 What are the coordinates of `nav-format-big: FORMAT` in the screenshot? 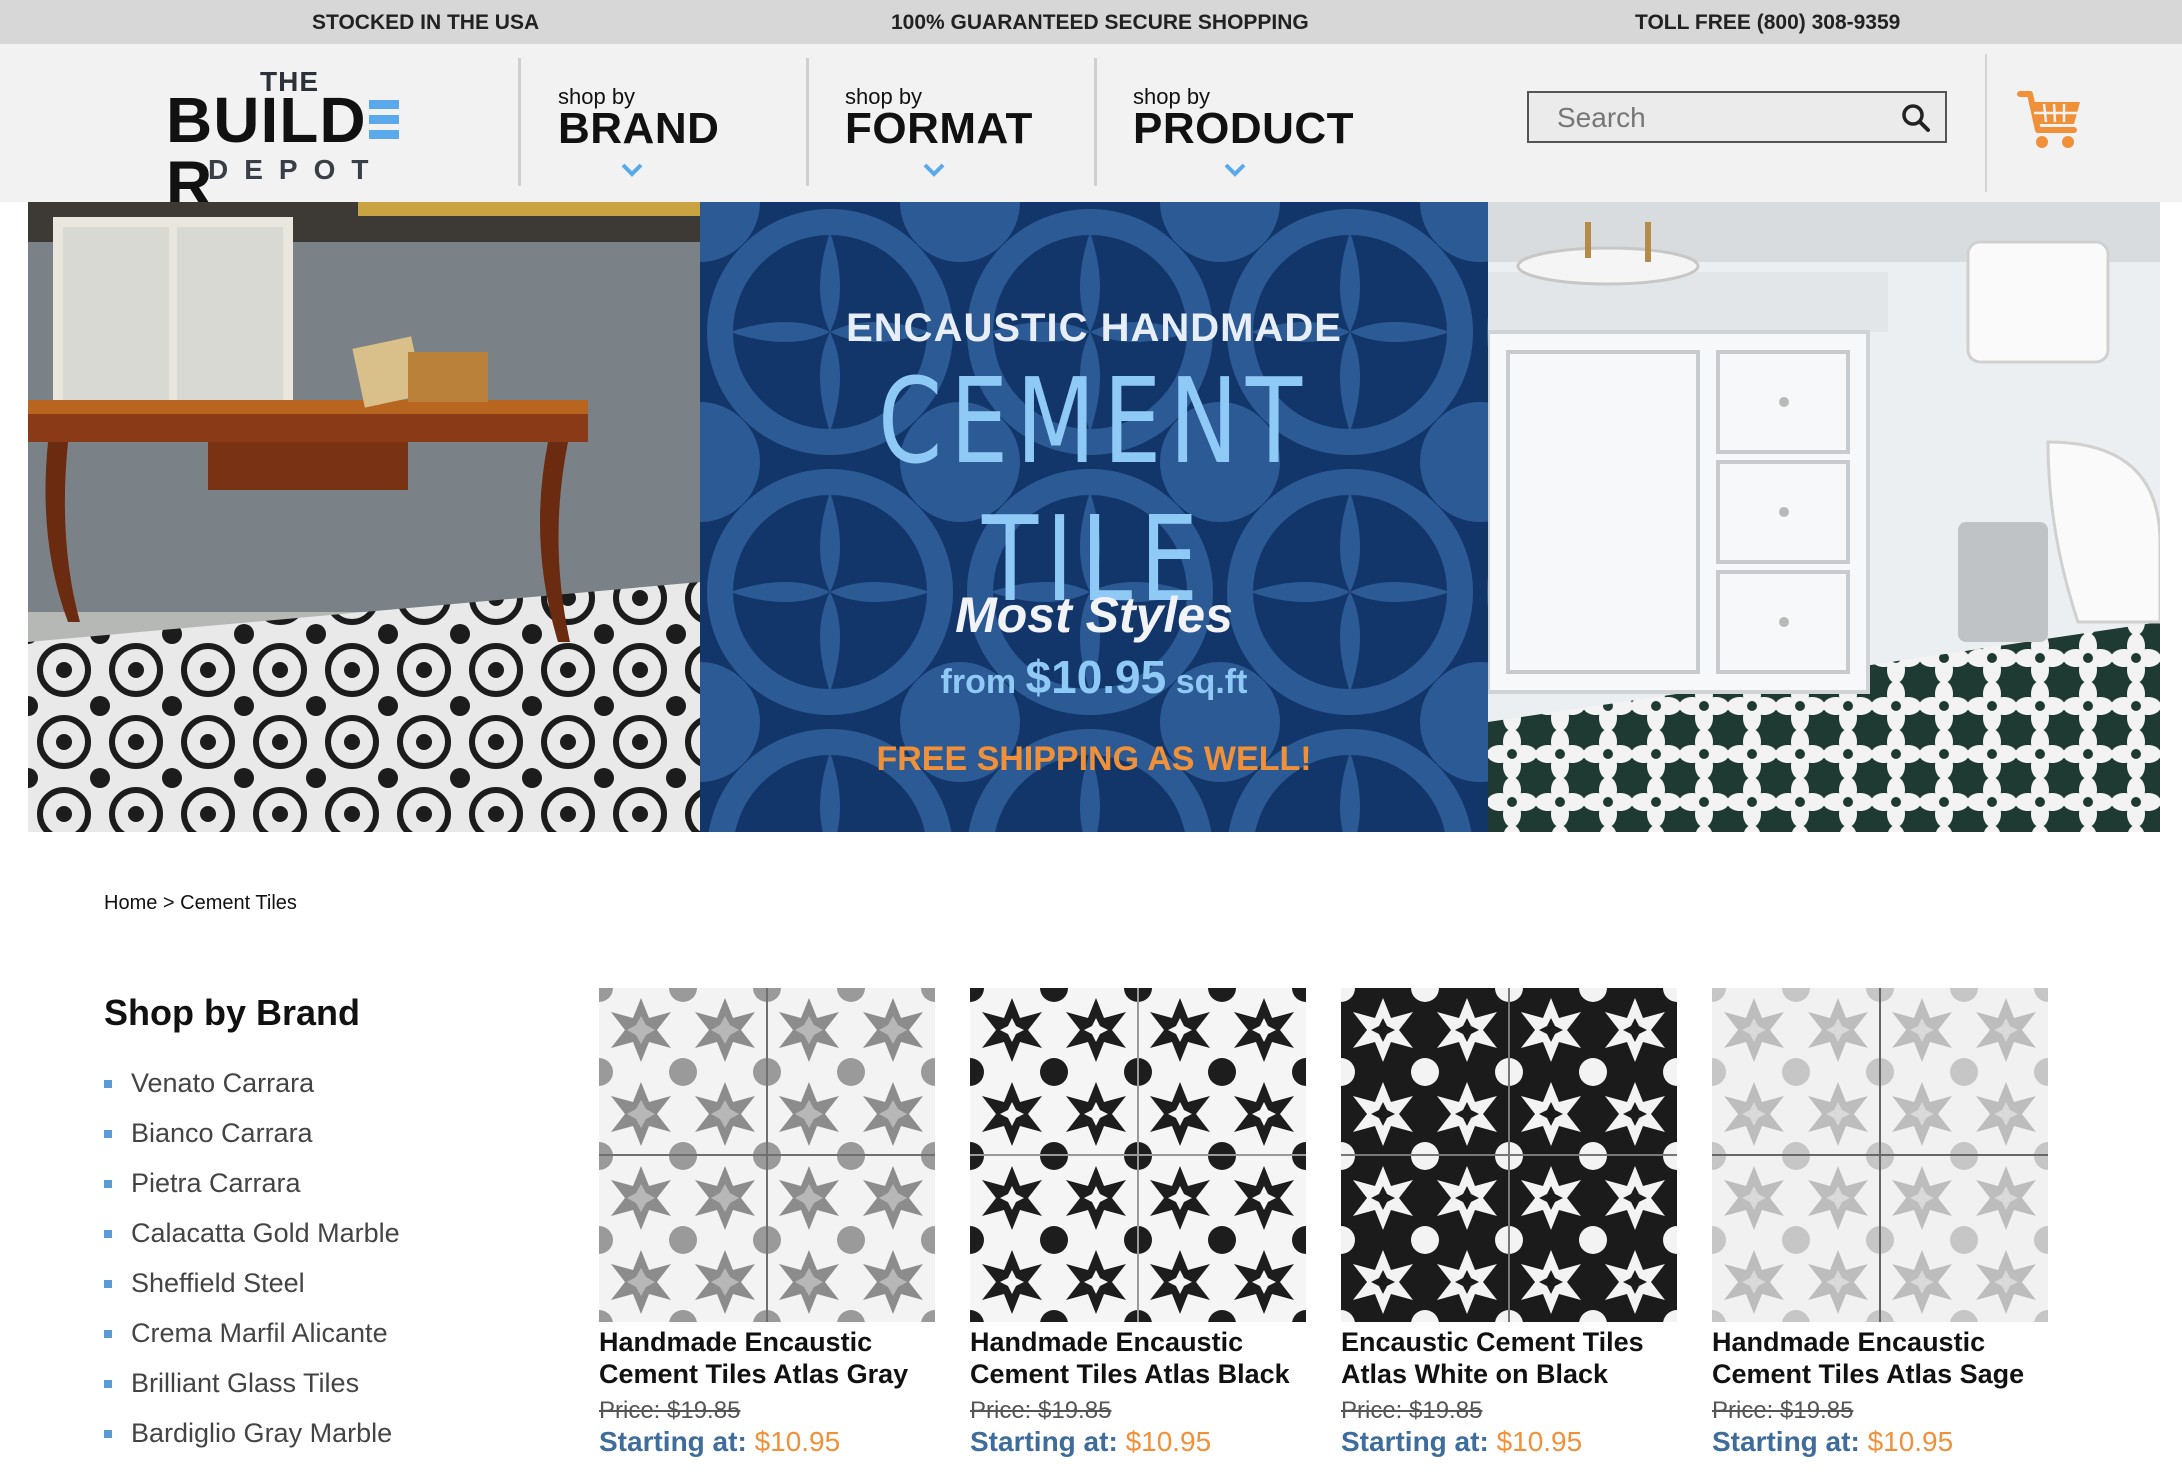 It's located at (939, 128).